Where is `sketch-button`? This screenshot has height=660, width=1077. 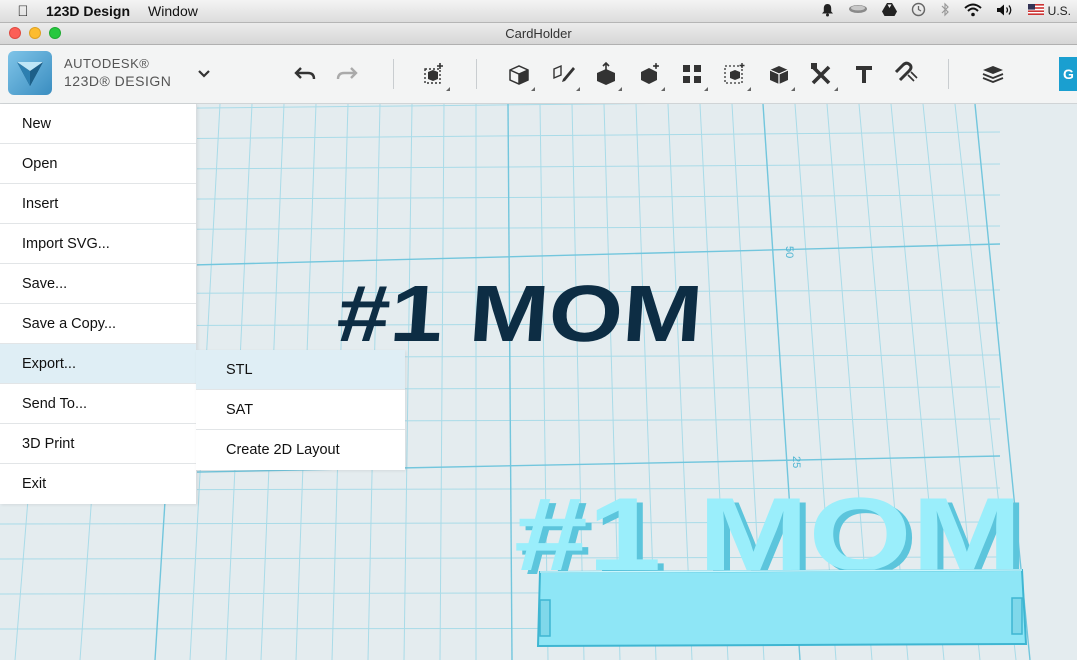 sketch-button is located at coordinates (564, 75).